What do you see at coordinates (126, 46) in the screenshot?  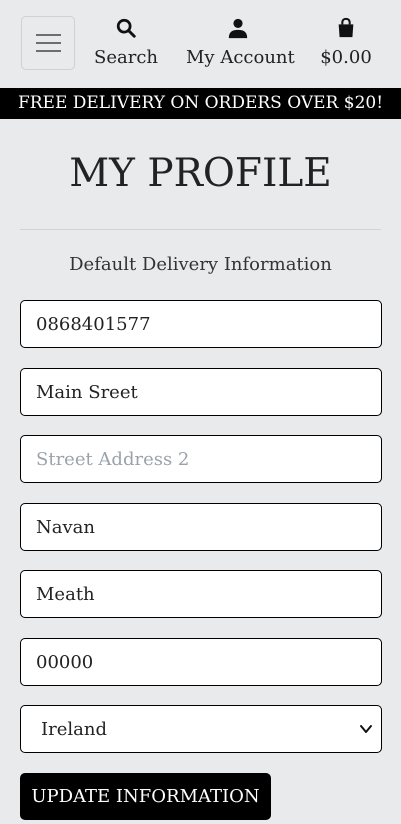 I see `nav-search-link: Search` at bounding box center [126, 46].